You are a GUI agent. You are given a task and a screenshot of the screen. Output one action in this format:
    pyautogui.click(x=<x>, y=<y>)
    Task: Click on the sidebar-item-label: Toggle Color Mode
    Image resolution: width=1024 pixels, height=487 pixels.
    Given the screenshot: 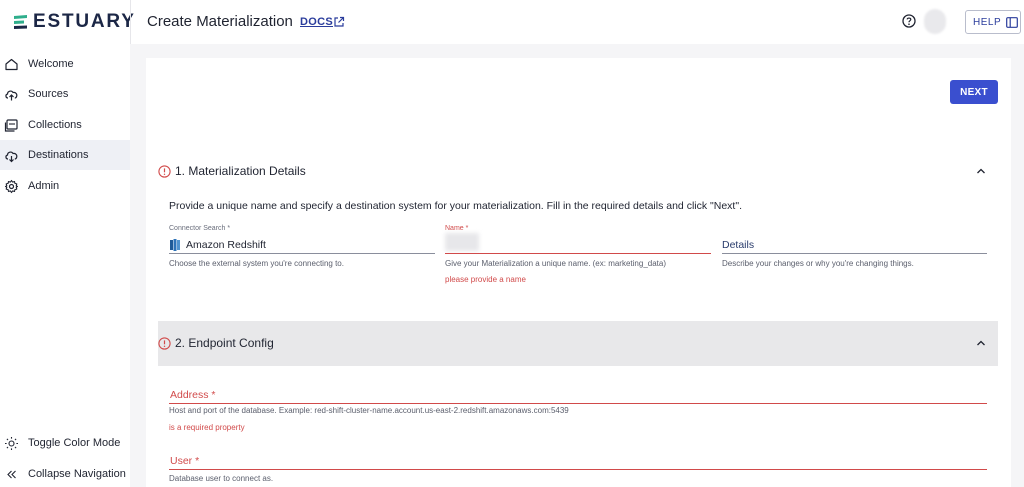 What is the action you would take?
    pyautogui.click(x=74, y=443)
    